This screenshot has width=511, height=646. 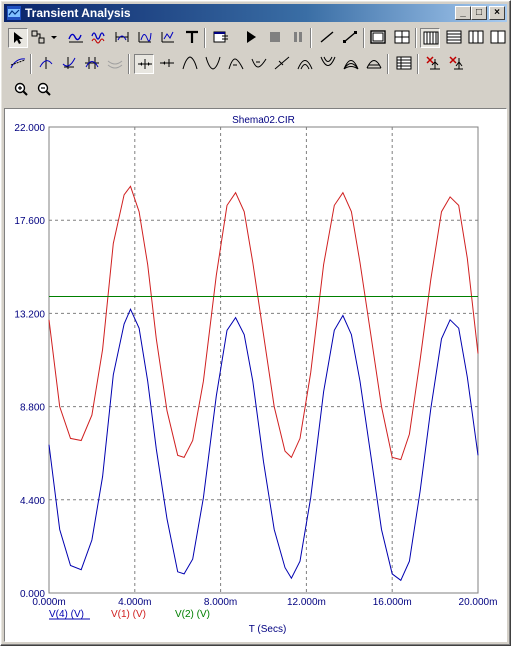 What do you see at coordinates (29, 361) in the screenshot?
I see `y-tick-labels: 0.0004.4008.80013.20017.60022.000` at bounding box center [29, 361].